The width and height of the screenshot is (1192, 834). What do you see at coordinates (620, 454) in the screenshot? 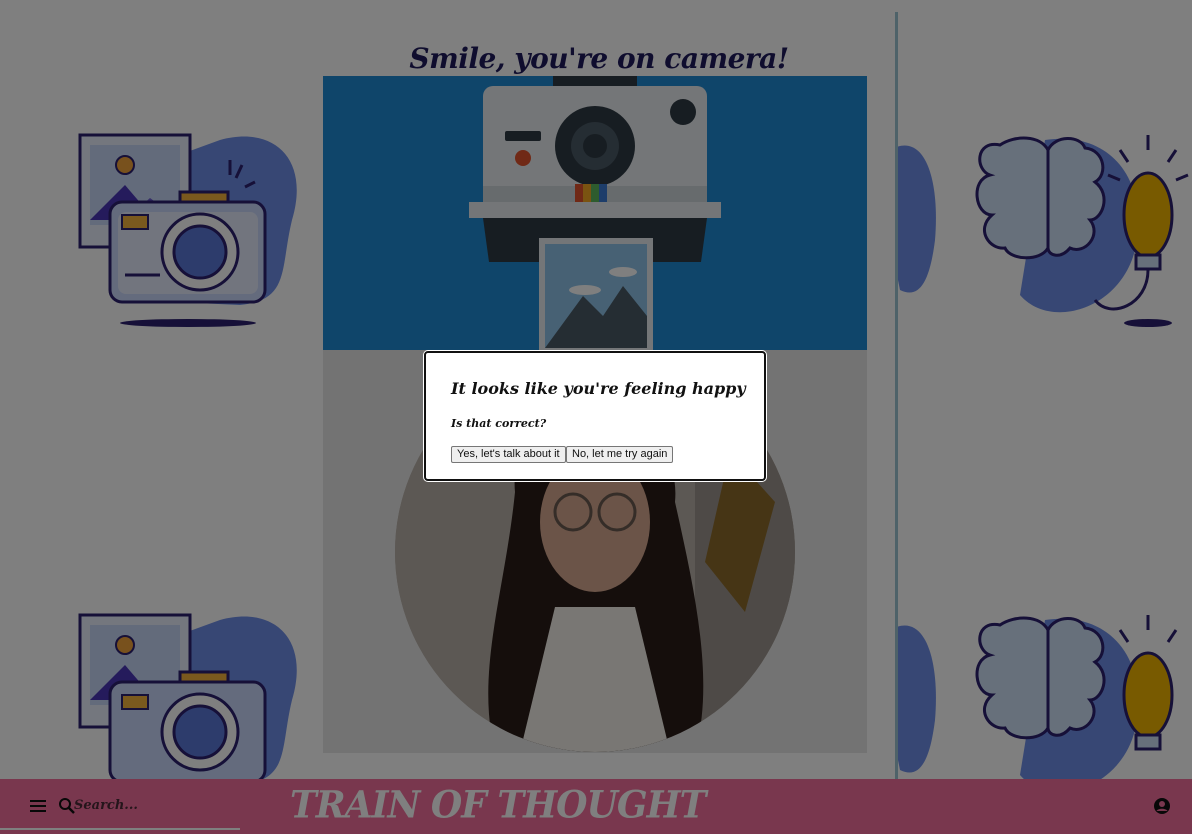
I see `try-again-button: No, let me try again` at bounding box center [620, 454].